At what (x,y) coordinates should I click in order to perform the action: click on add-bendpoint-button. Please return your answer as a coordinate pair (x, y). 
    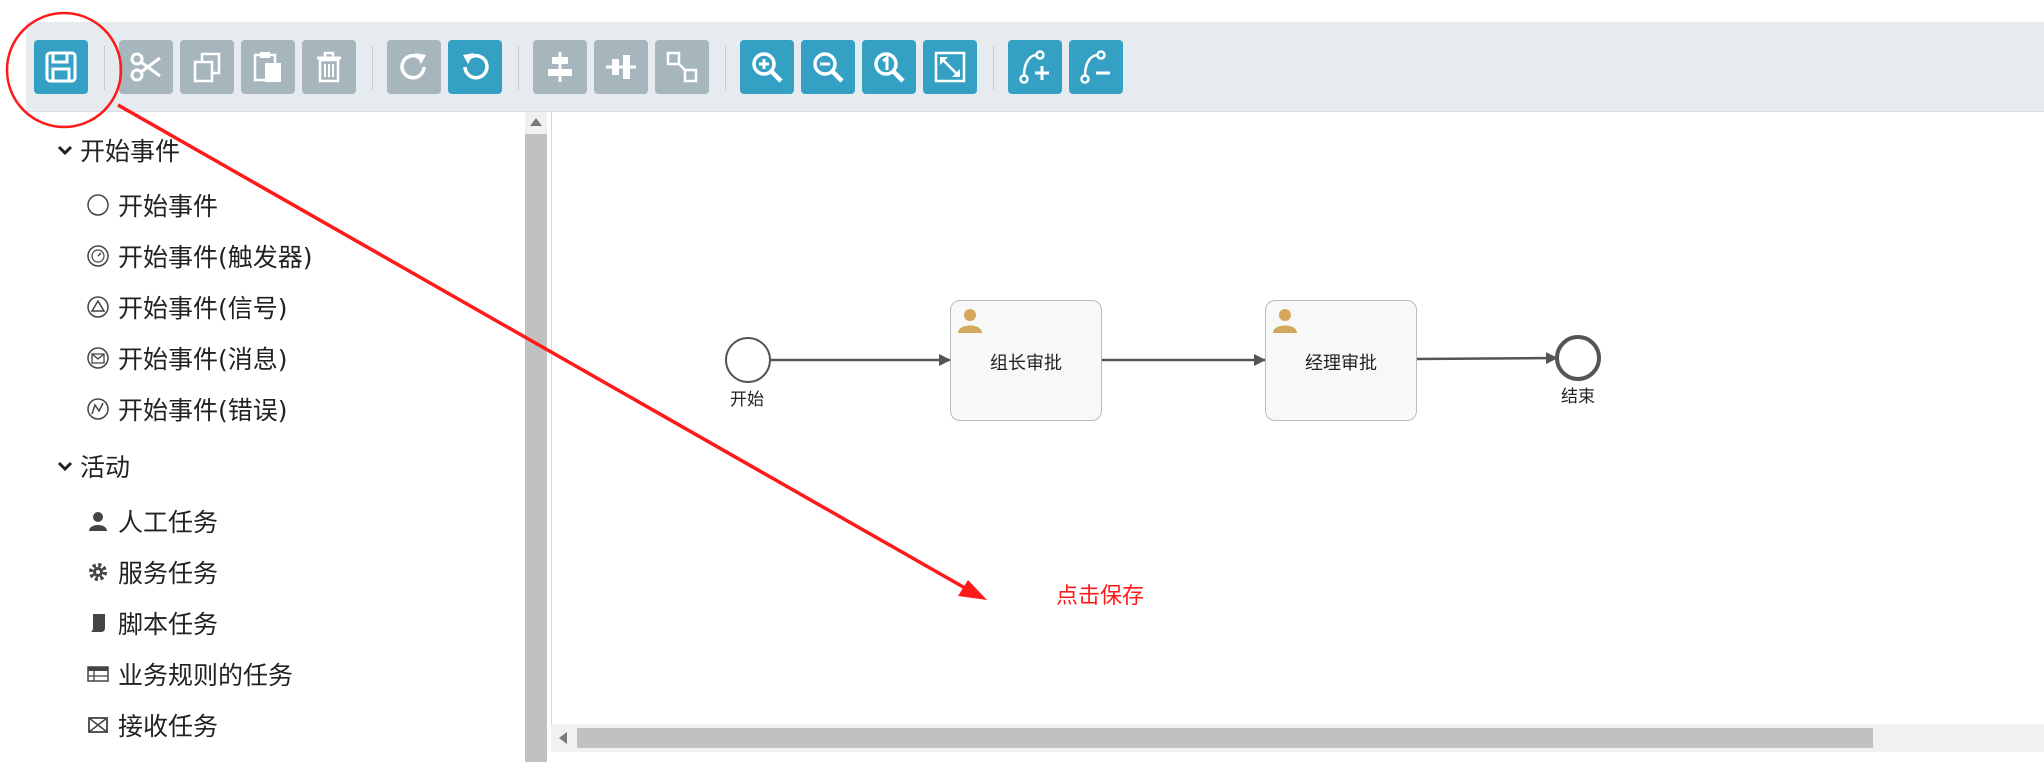
    Looking at the image, I should click on (1035, 67).